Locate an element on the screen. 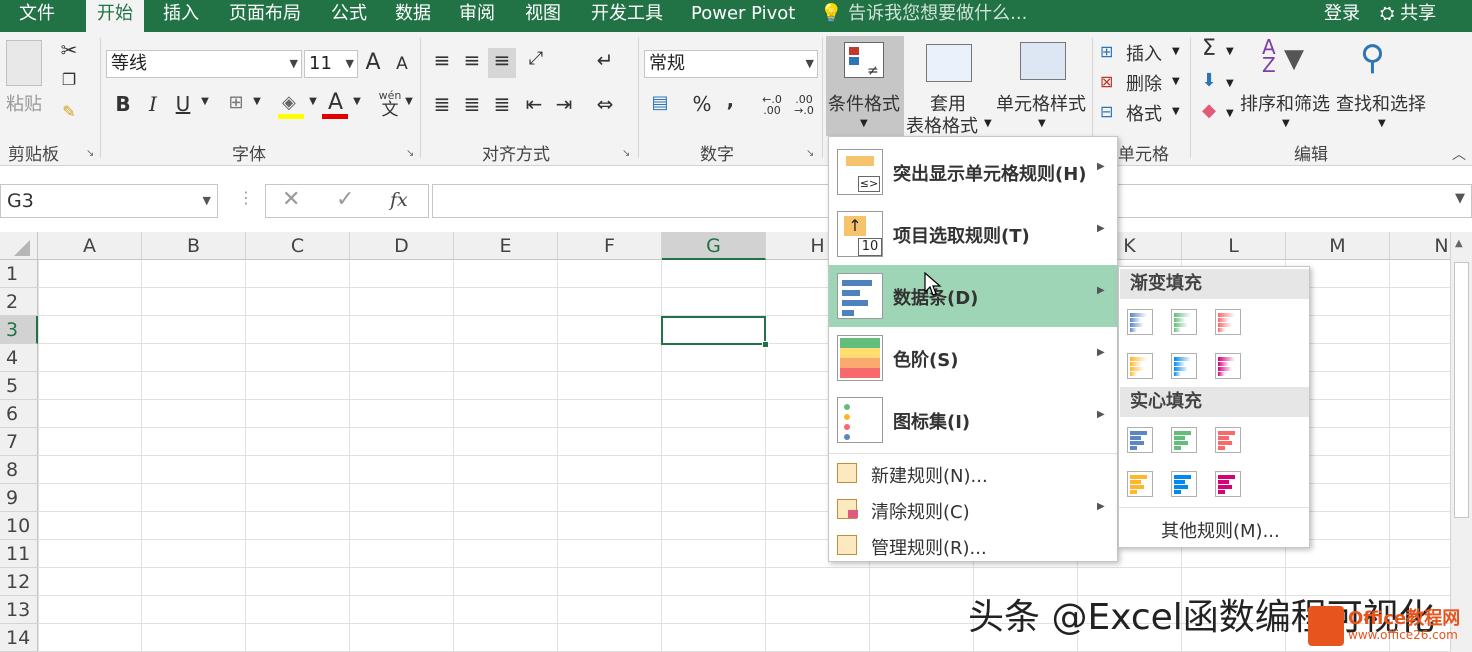  insert-cells-button: 插入 is located at coordinates (1144, 53).